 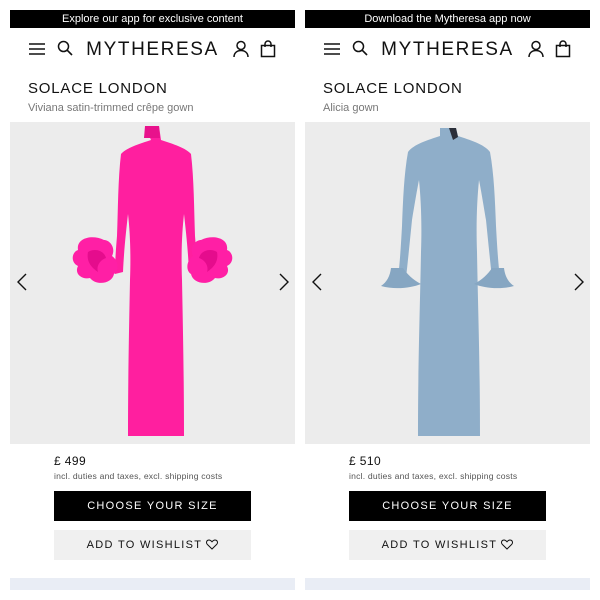 What do you see at coordinates (447, 19) in the screenshot?
I see `promo-banner: Download the Mytheresa app now` at bounding box center [447, 19].